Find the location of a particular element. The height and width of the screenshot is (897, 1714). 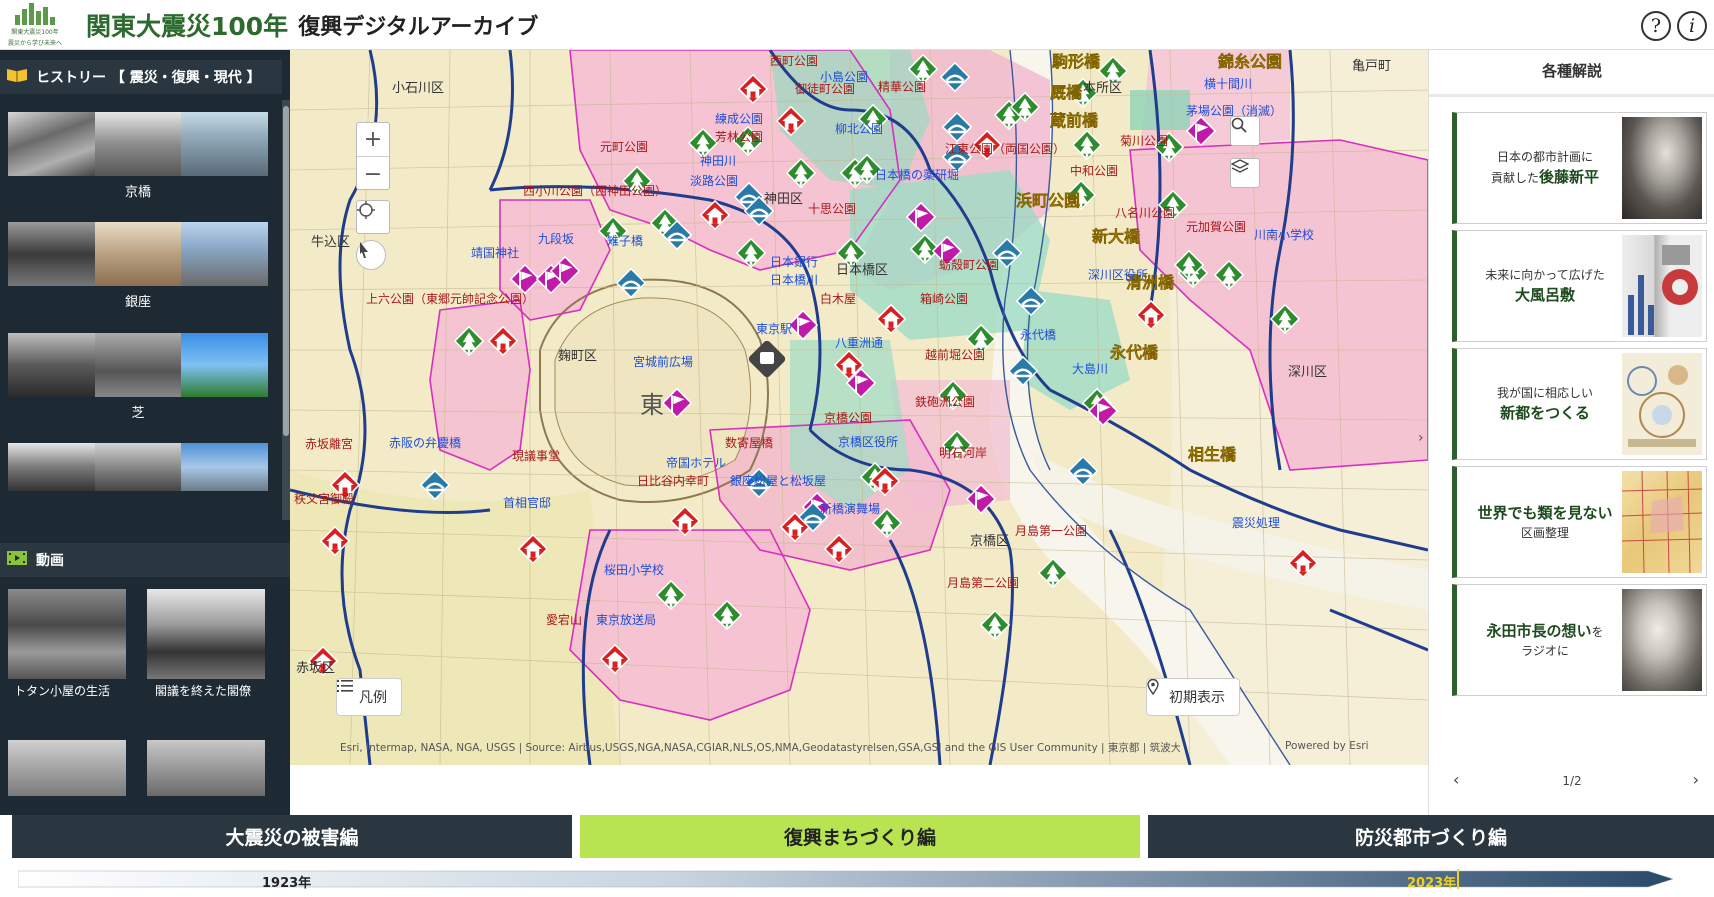

history-item-kyobashi is located at coordinates (138, 144).